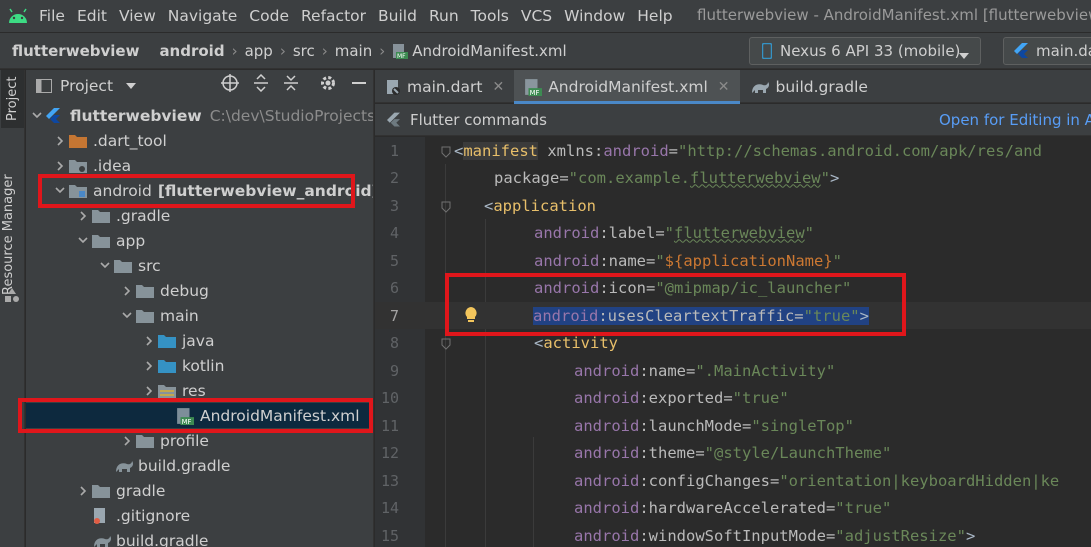 This screenshot has width=1091, height=547. What do you see at coordinates (1047, 51) in the screenshot?
I see `run-config-selector: main.da` at bounding box center [1047, 51].